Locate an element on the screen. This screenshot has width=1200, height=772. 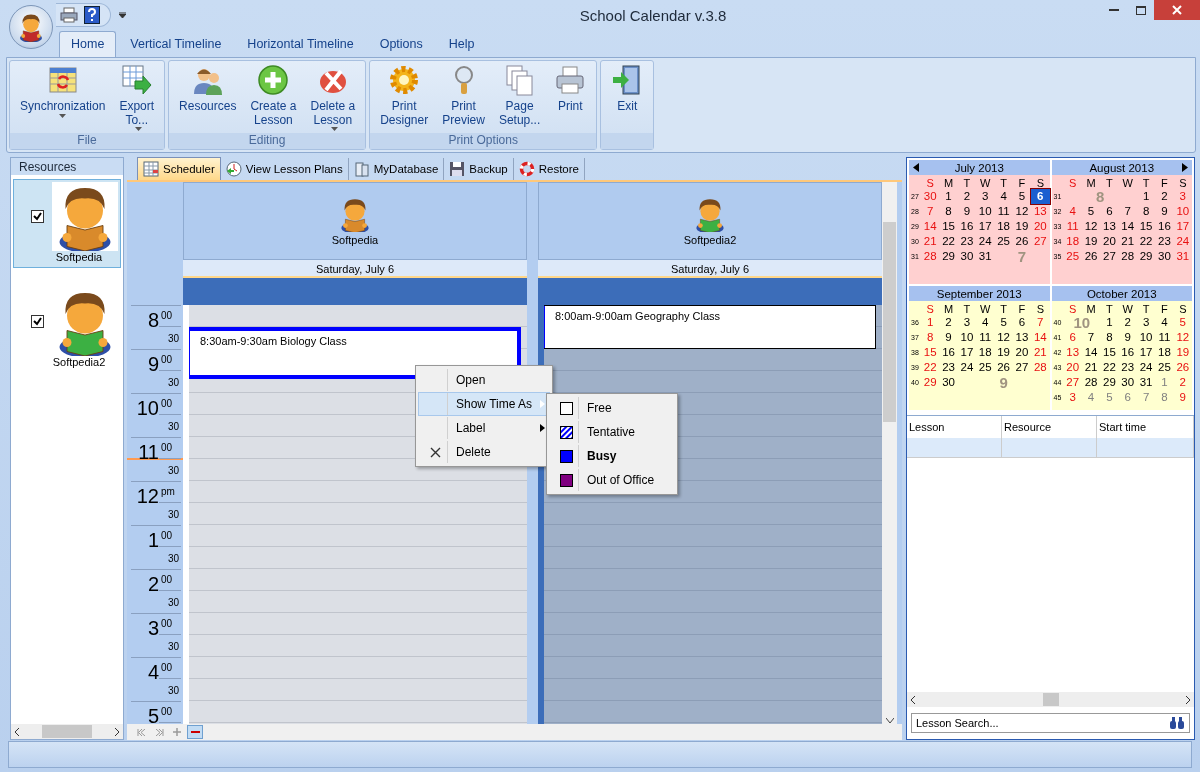
binoculars-icon is located at coordinates (1177, 723).